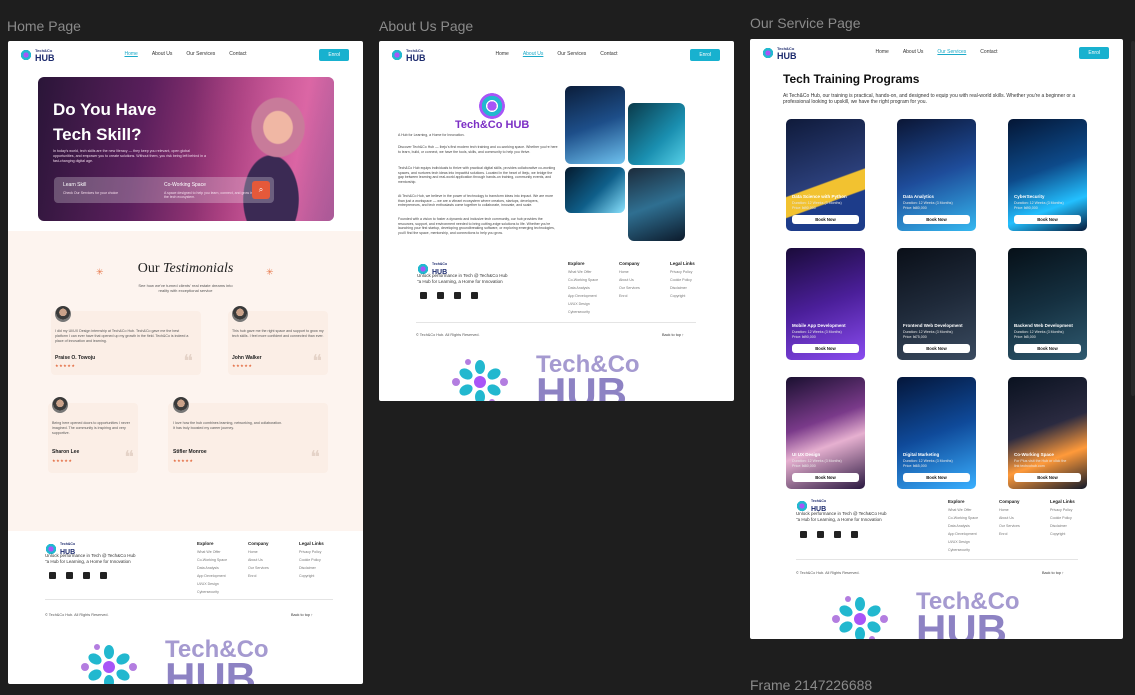 Image resolution: width=1135 pixels, height=695 pixels. Describe the element at coordinates (74, 185) in the screenshot. I see `learn-skill-label: Learn Skill` at that location.